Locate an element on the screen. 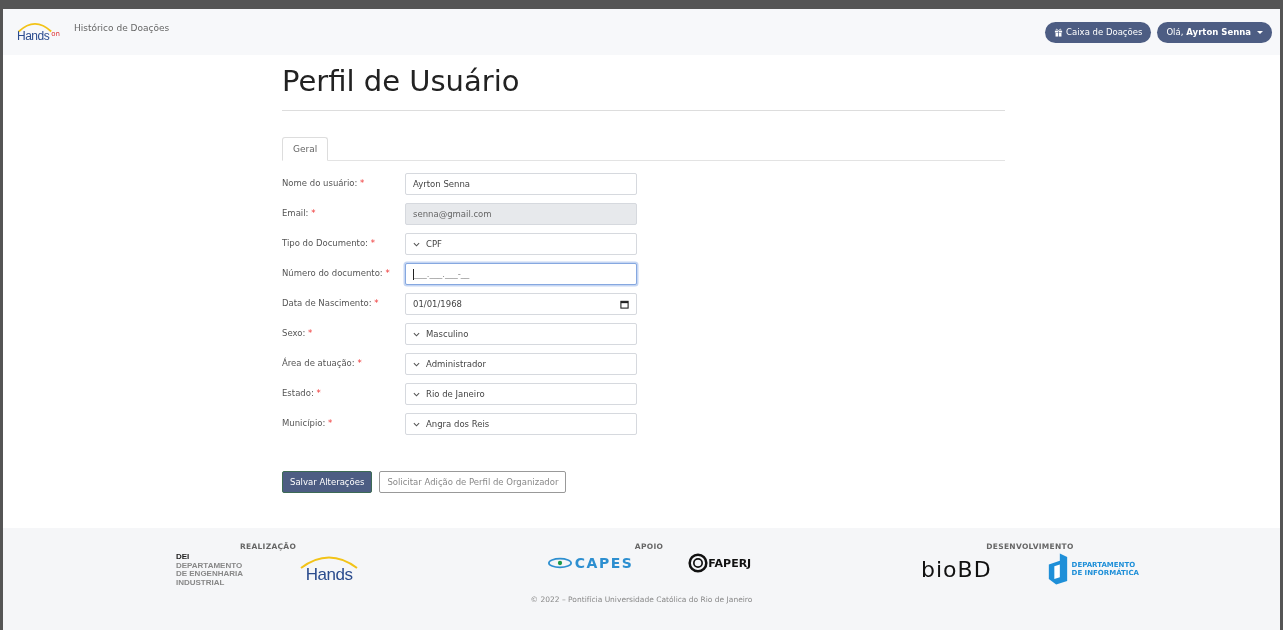 This screenshot has height=630, width=1283. field-label: Nome do usuário: * is located at coordinates (324, 183).